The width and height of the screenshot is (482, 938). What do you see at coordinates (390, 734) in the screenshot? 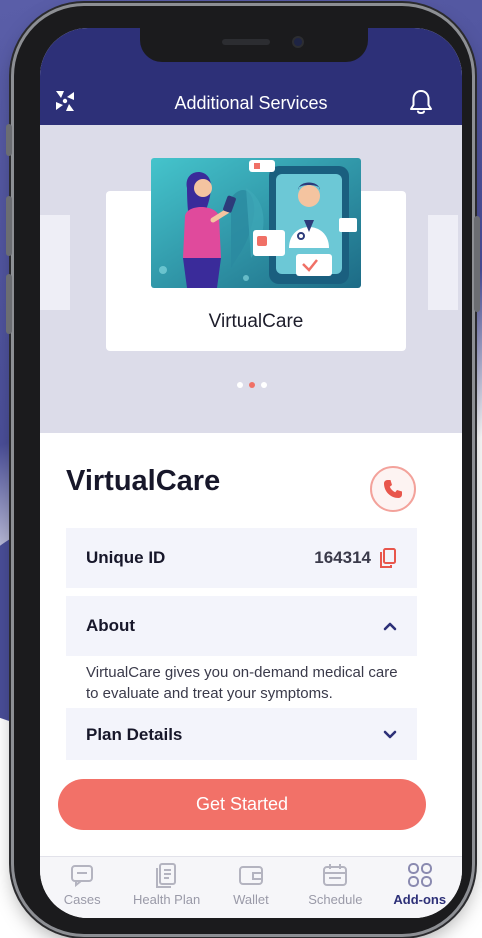
I see `chevron-down-icon` at bounding box center [390, 734].